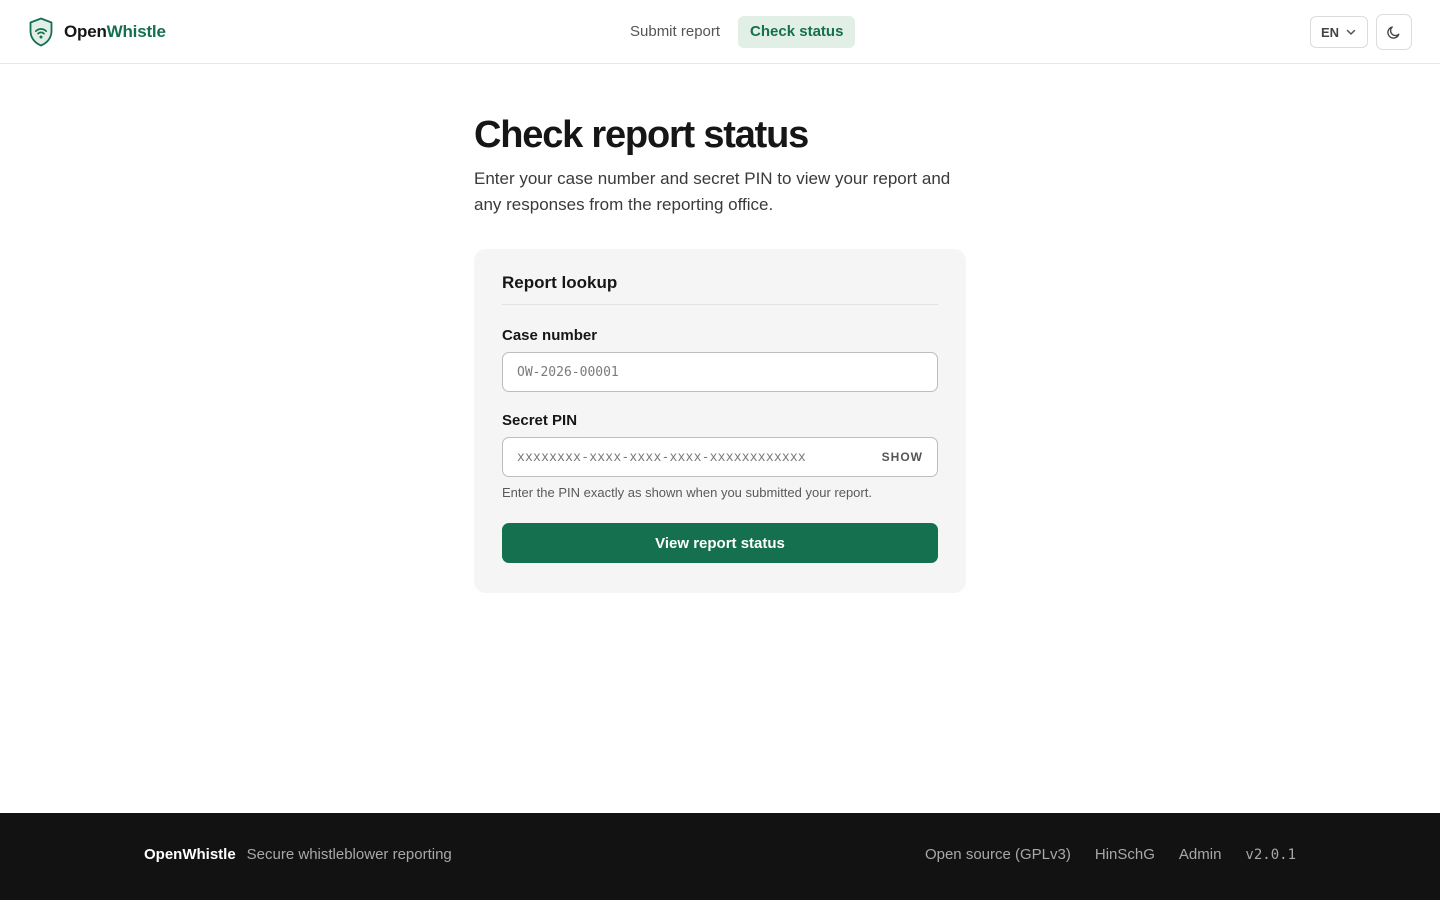 This screenshot has height=900, width=1440. I want to click on nav-submit-report: Submit report, so click(675, 32).